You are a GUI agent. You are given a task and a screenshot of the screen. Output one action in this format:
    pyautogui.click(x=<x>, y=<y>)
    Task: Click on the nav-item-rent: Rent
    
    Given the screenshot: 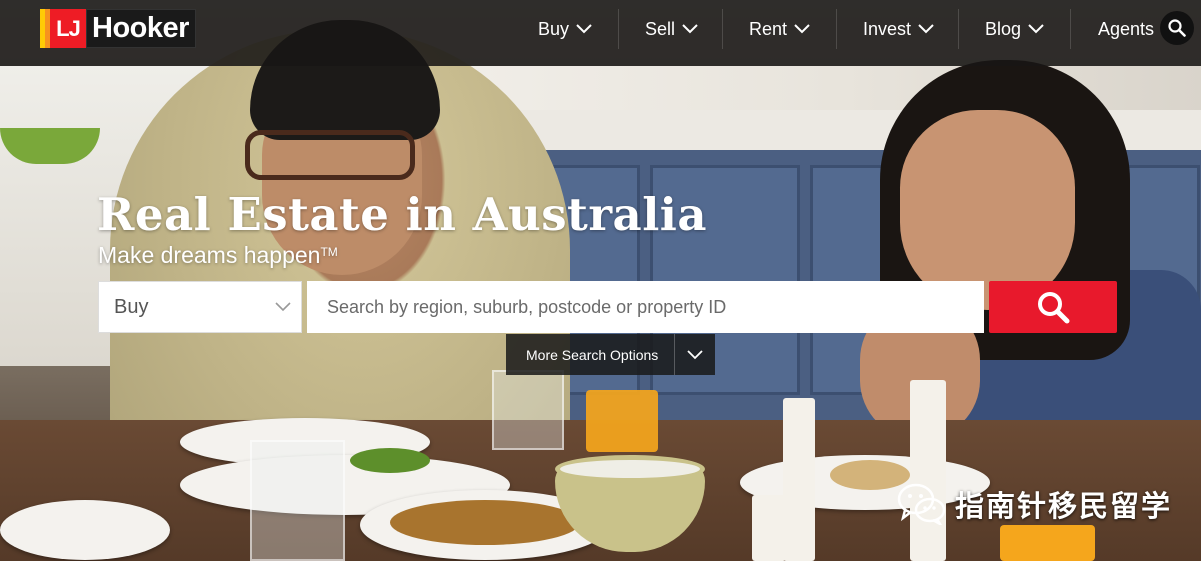 What is the action you would take?
    pyautogui.click(x=780, y=29)
    